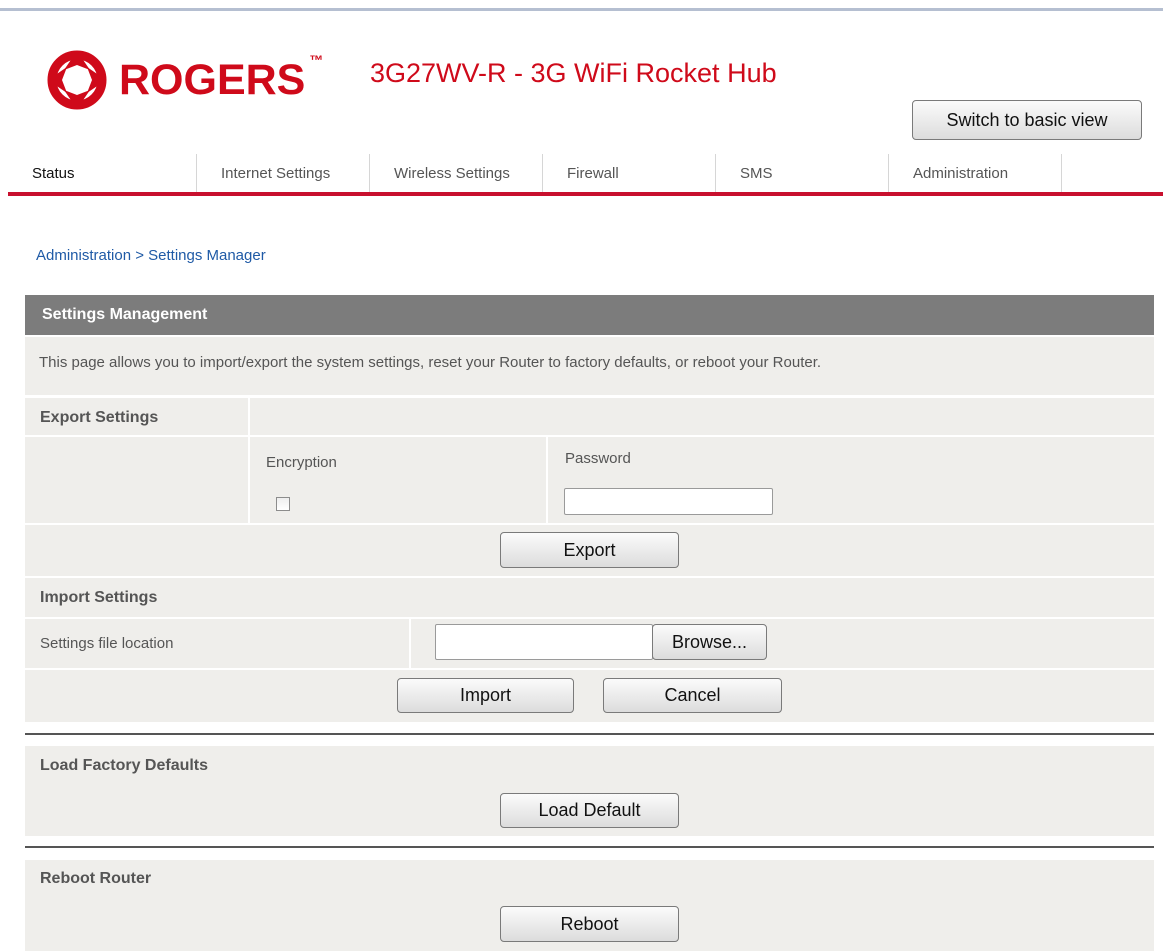 The width and height of the screenshot is (1163, 951). Describe the element at coordinates (589, 696) in the screenshot. I see `import-buttons-row: Import Cancel` at that location.